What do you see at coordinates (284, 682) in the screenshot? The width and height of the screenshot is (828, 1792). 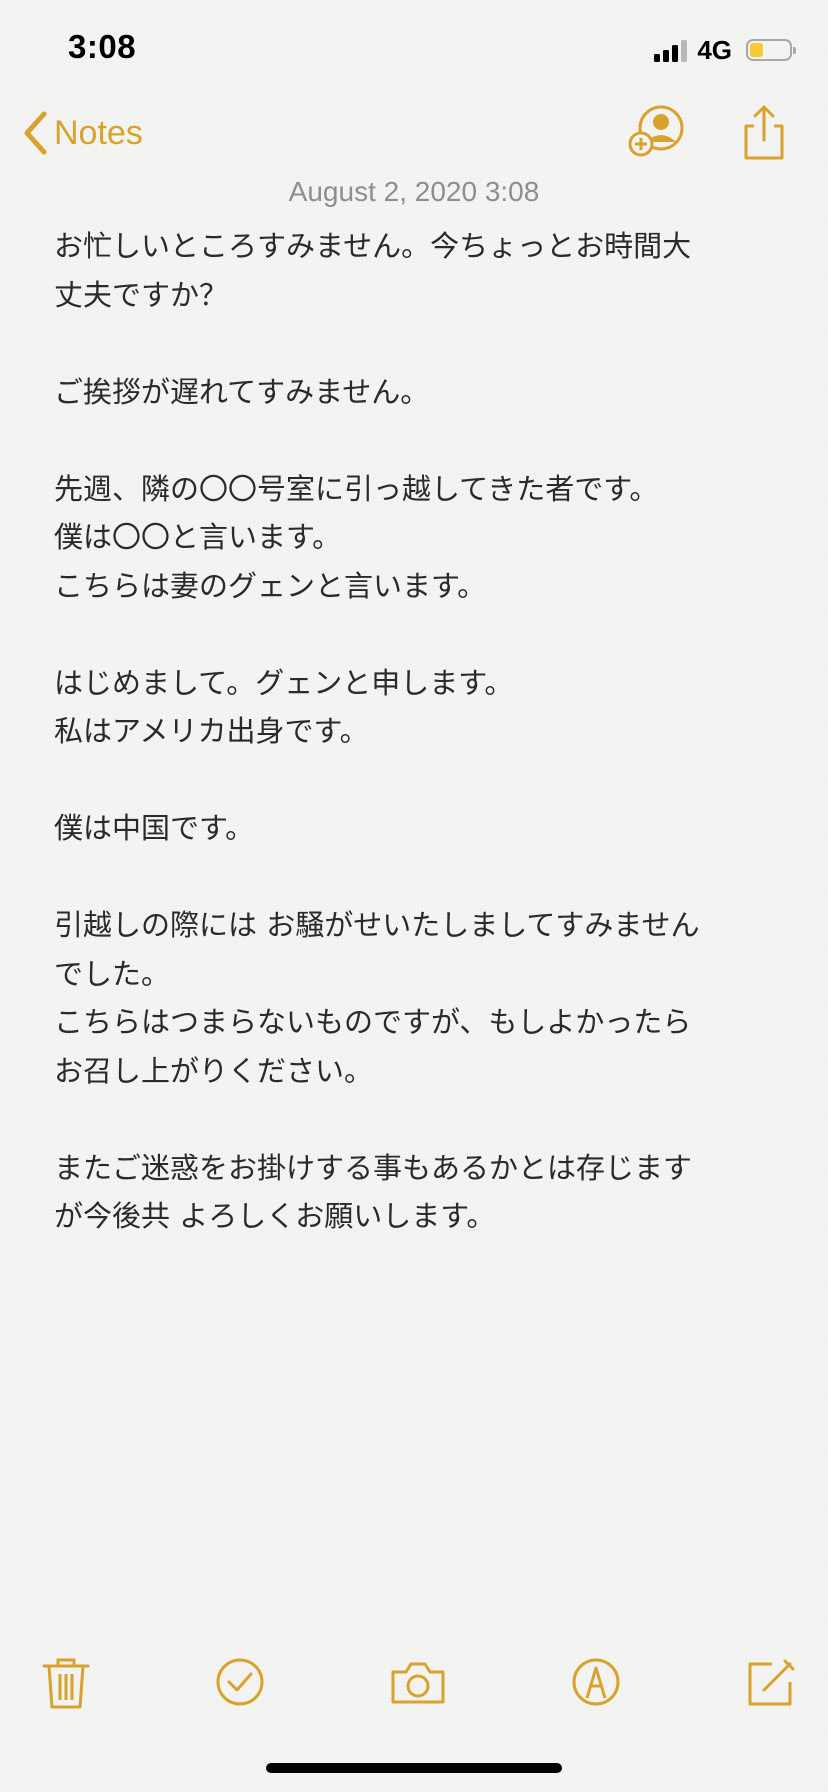 I see `note-line: はじめまして。グェンと申します。` at bounding box center [284, 682].